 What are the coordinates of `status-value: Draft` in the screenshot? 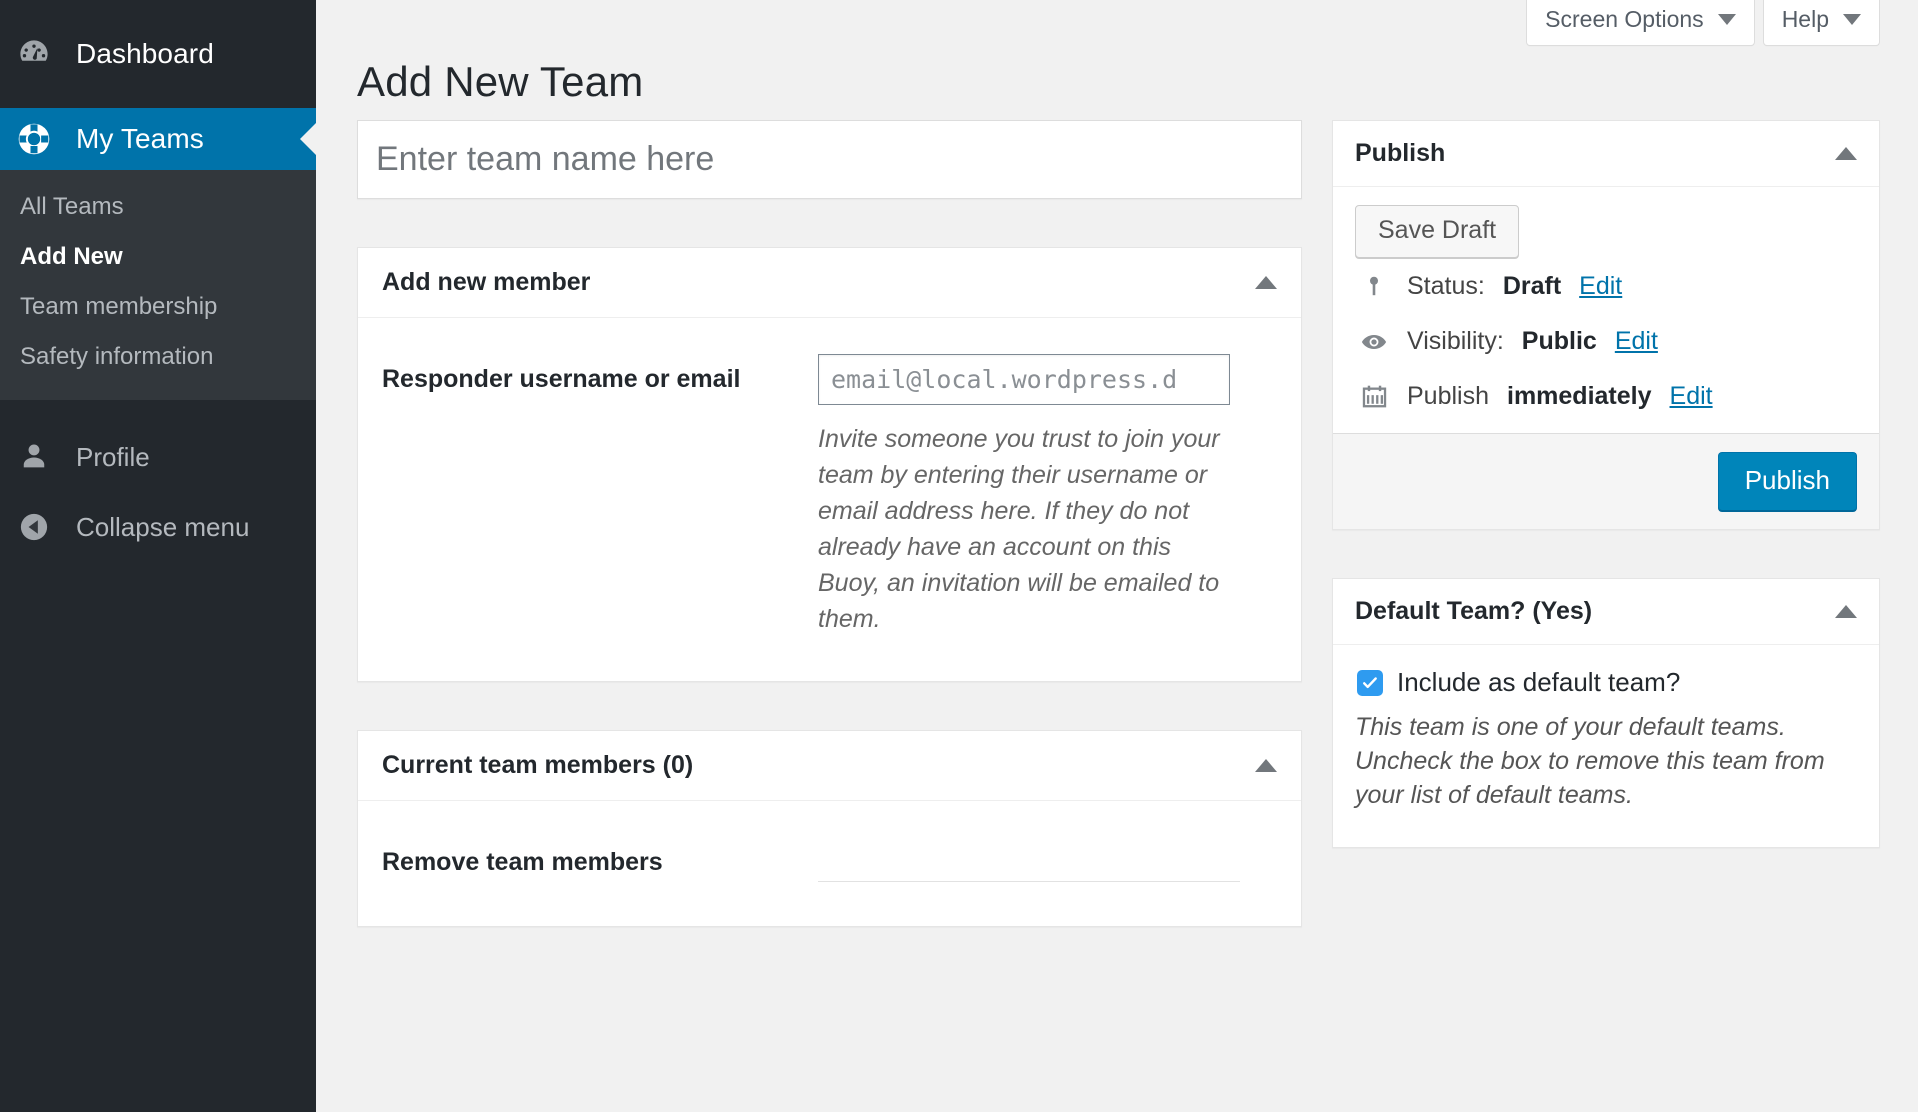 It's located at (1532, 286).